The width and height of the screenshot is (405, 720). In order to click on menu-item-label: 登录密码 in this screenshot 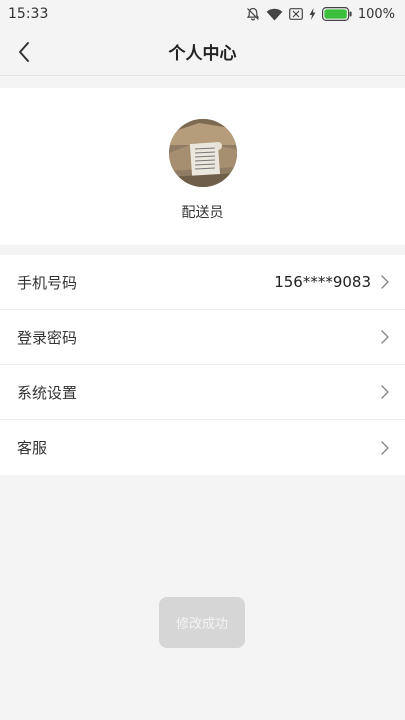, I will do `click(47, 337)`.